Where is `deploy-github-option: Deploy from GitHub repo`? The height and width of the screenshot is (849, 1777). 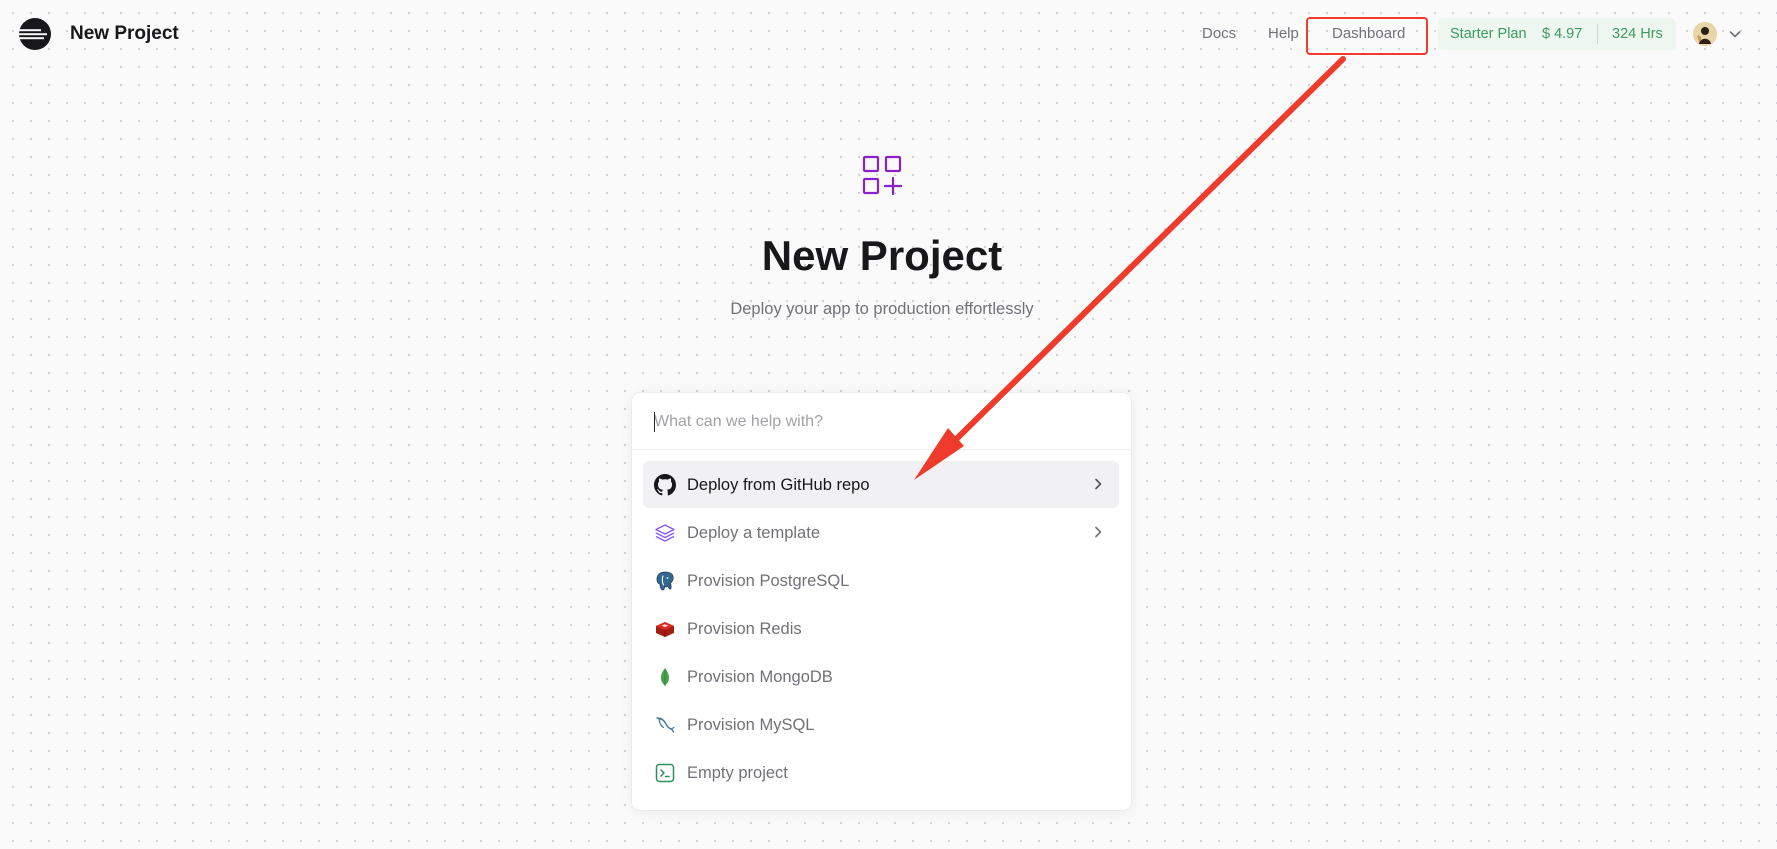 deploy-github-option: Deploy from GitHub repo is located at coordinates (881, 484).